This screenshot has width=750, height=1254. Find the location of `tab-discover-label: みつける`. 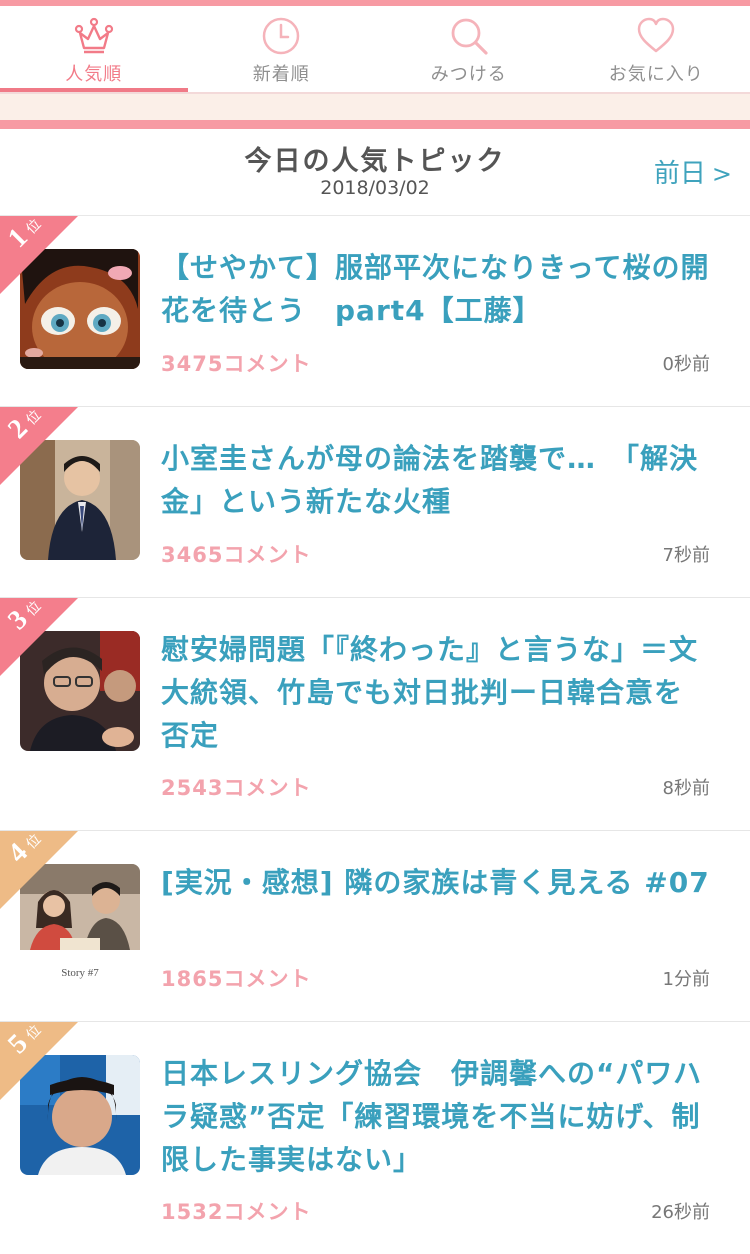

tab-discover-label: みつける is located at coordinates (469, 73).